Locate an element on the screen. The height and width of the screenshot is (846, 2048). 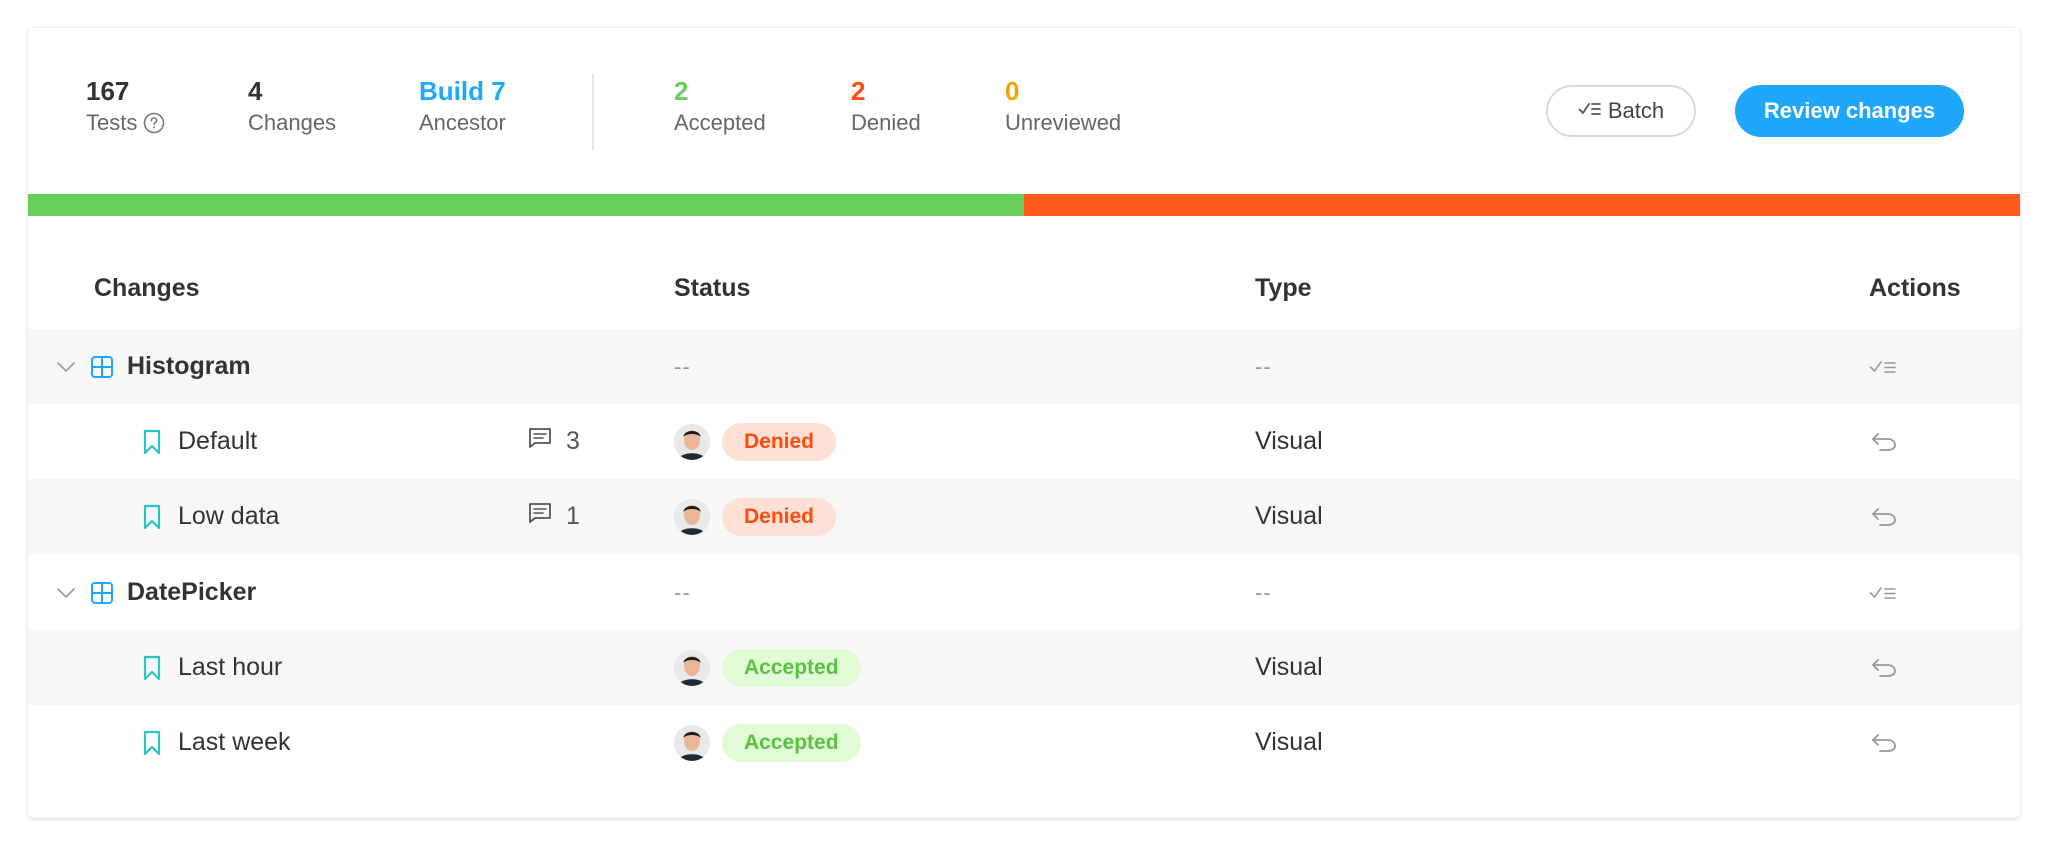
changes-label: Changes is located at coordinates (292, 122).